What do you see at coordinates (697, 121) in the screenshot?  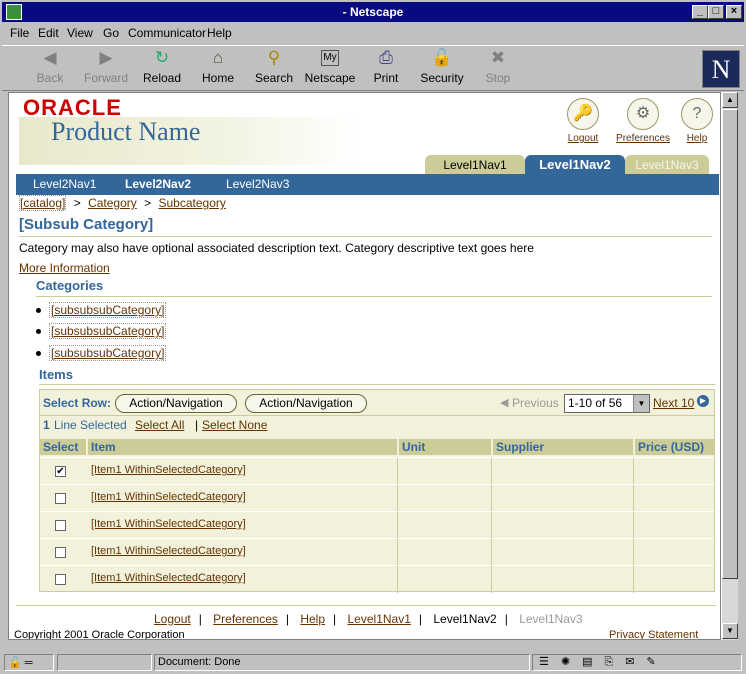 I see `global-help: ? Help` at bounding box center [697, 121].